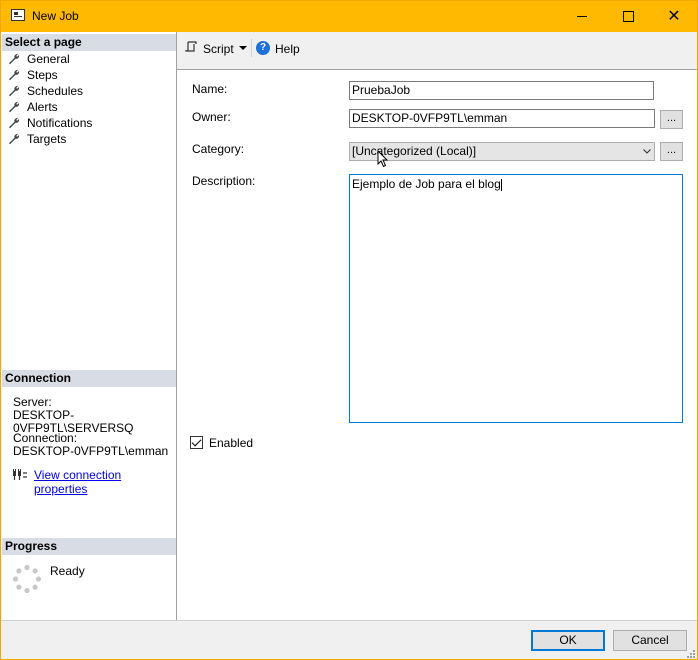 This screenshot has width=698, height=660. Describe the element at coordinates (191, 46) in the screenshot. I see `script-icon` at that location.